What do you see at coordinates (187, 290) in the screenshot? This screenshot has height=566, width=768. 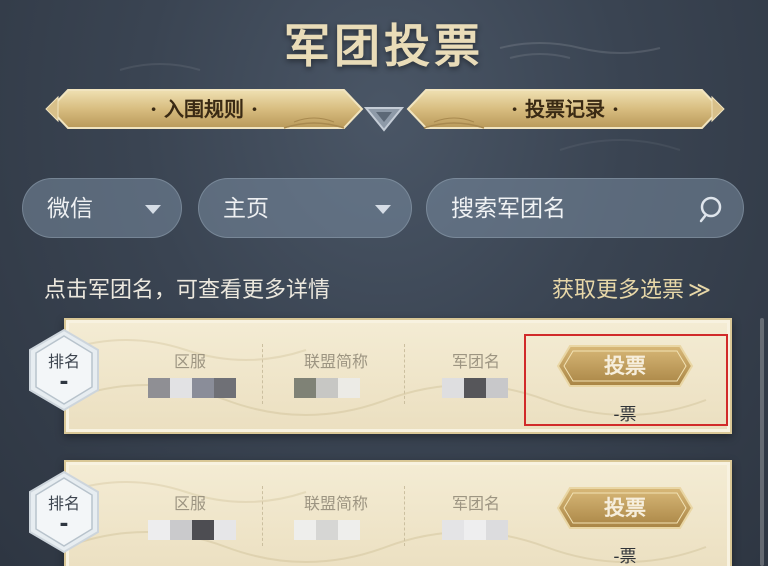 I see `details-hint-text: 点击军团名，可查看更多详情` at bounding box center [187, 290].